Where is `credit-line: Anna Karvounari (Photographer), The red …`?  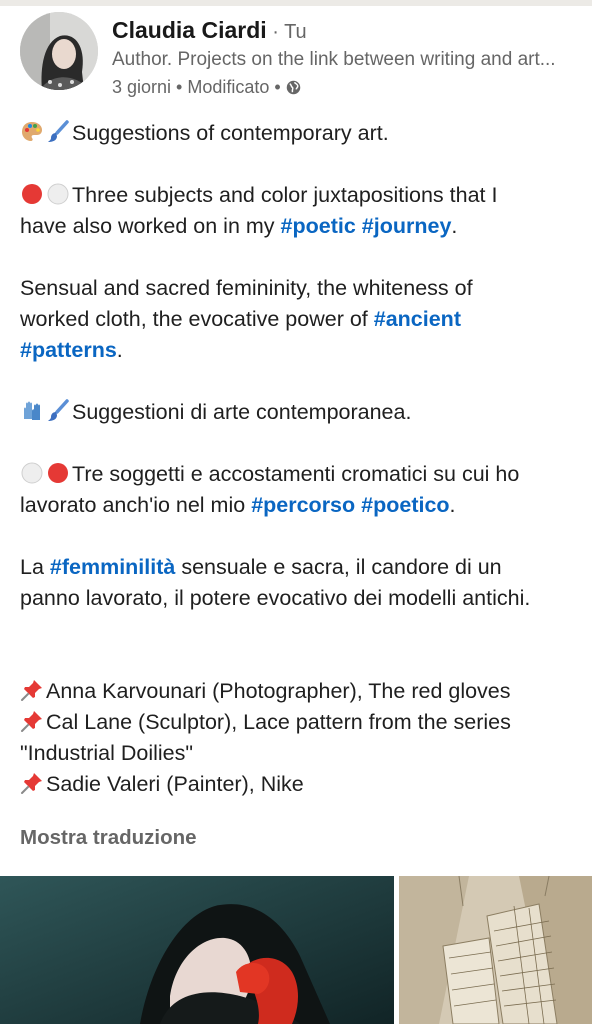 credit-line: Anna Karvounari (Photographer), The red … is located at coordinates (278, 691).